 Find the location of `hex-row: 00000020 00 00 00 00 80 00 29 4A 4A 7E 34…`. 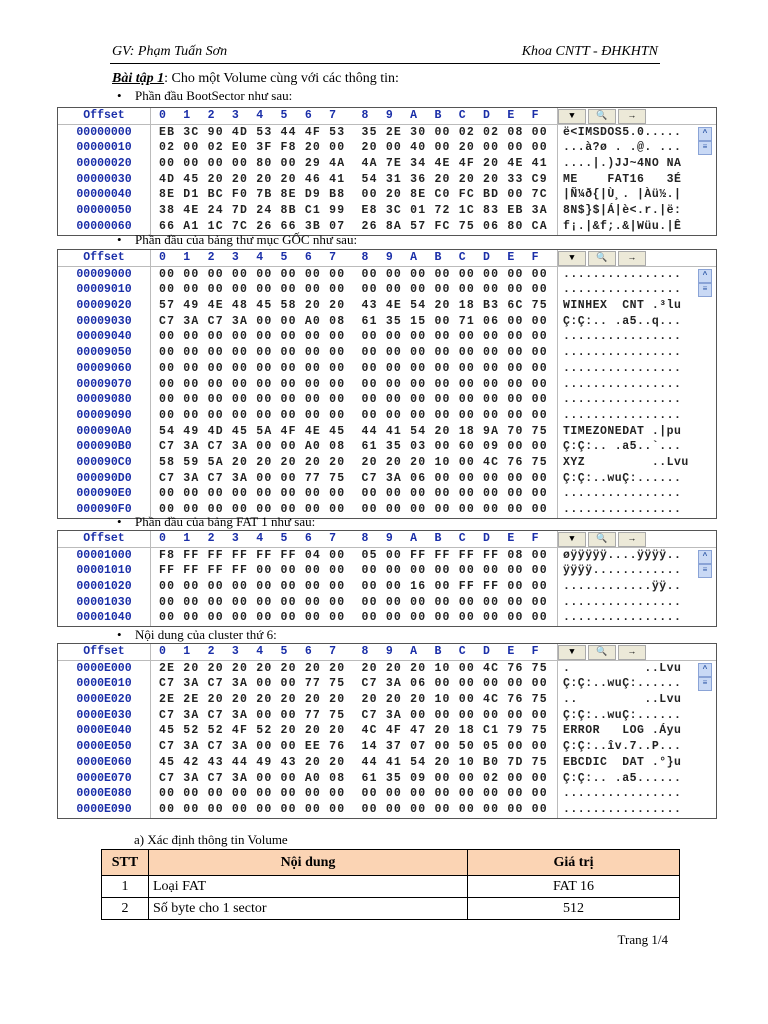

hex-row: 00000020 00 00 00 00 80 00 29 4A 4A 7E 34… is located at coordinates (387, 164).